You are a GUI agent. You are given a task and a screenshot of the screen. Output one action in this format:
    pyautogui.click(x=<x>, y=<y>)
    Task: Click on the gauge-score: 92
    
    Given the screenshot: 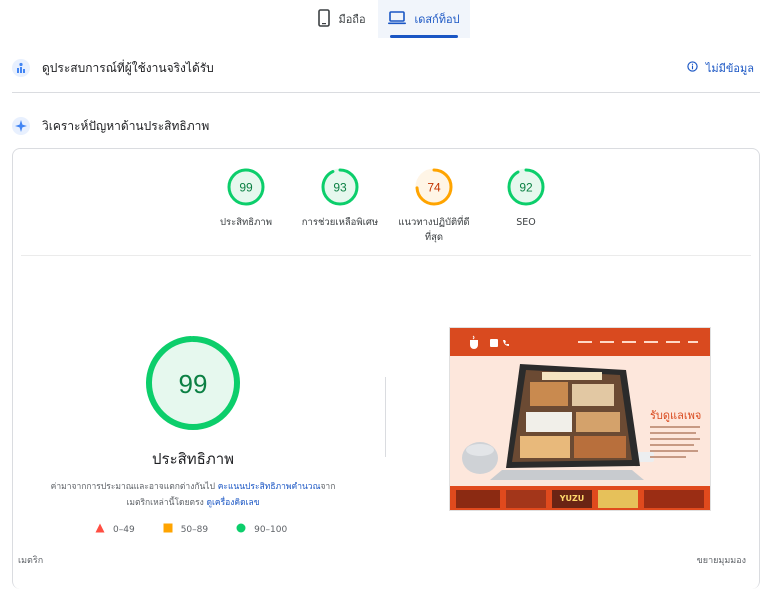 What is the action you would take?
    pyautogui.click(x=526, y=188)
    